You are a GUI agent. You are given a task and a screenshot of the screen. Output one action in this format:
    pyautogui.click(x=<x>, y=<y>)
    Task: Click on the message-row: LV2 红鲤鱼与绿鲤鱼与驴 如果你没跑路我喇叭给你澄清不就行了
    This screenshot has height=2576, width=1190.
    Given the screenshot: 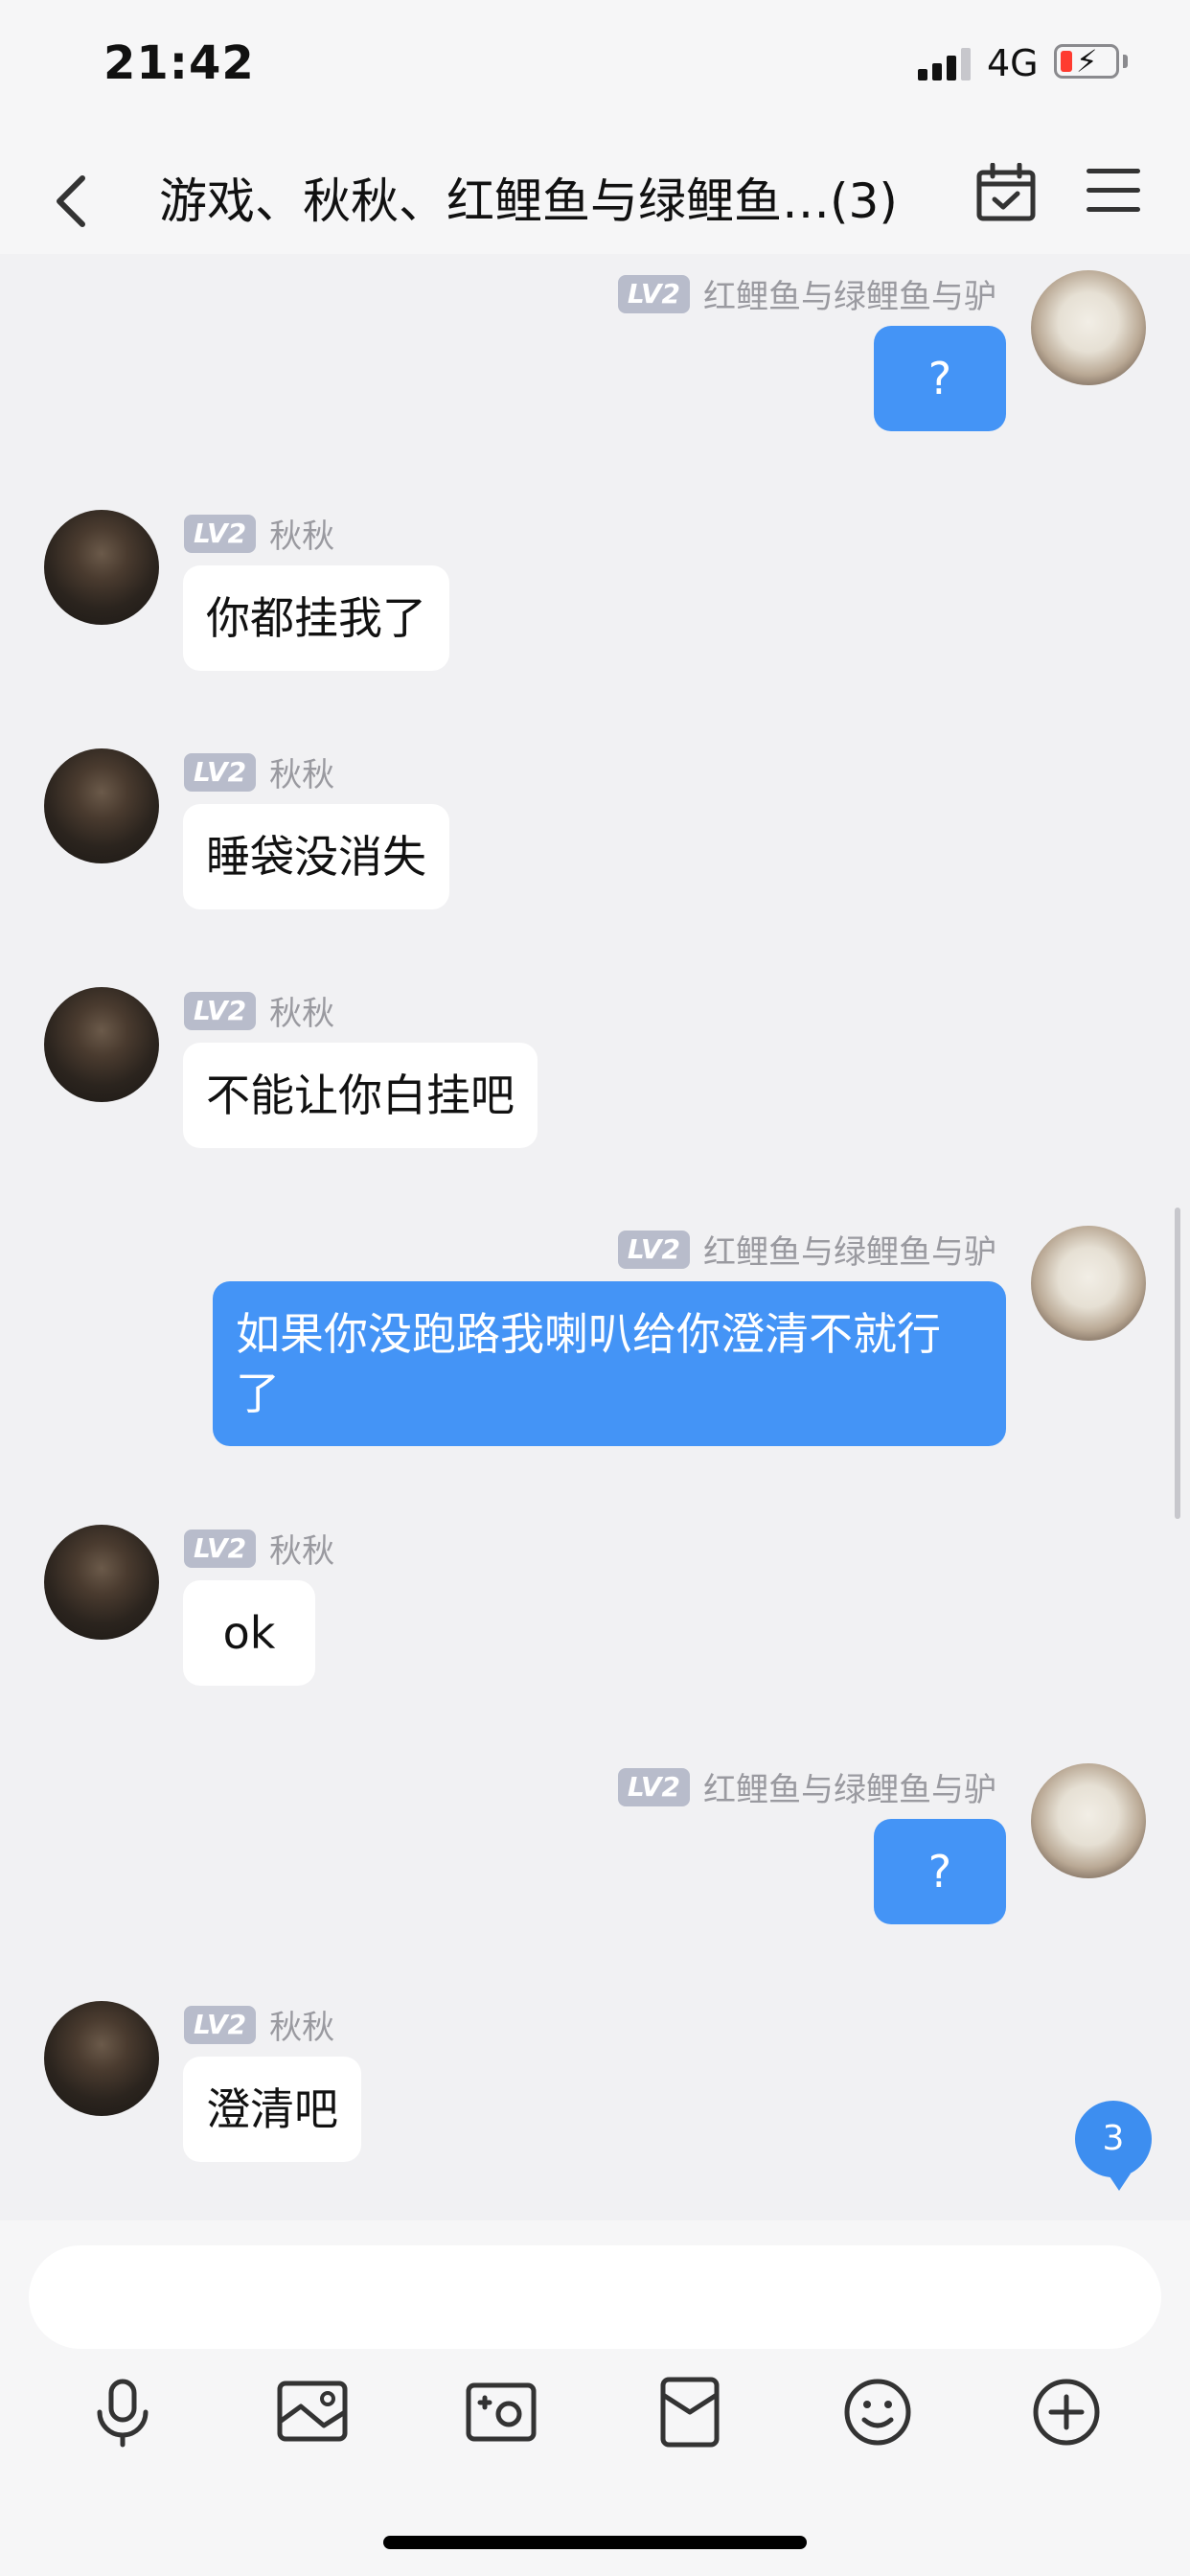 What is the action you would take?
    pyautogui.click(x=595, y=1350)
    